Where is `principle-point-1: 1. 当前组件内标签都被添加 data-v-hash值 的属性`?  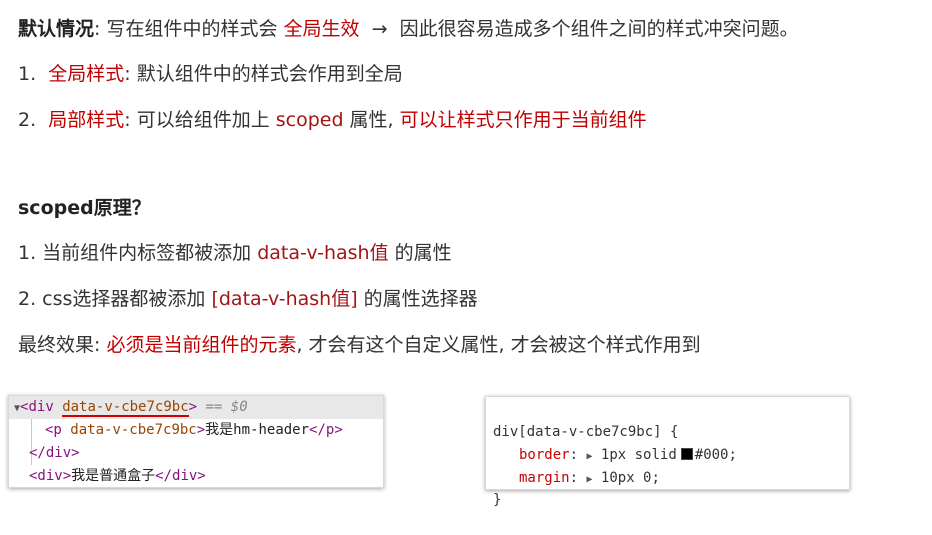 principle-point-1: 1. 当前组件内标签都被添加 data-v-hash值 的属性 is located at coordinates (235, 253).